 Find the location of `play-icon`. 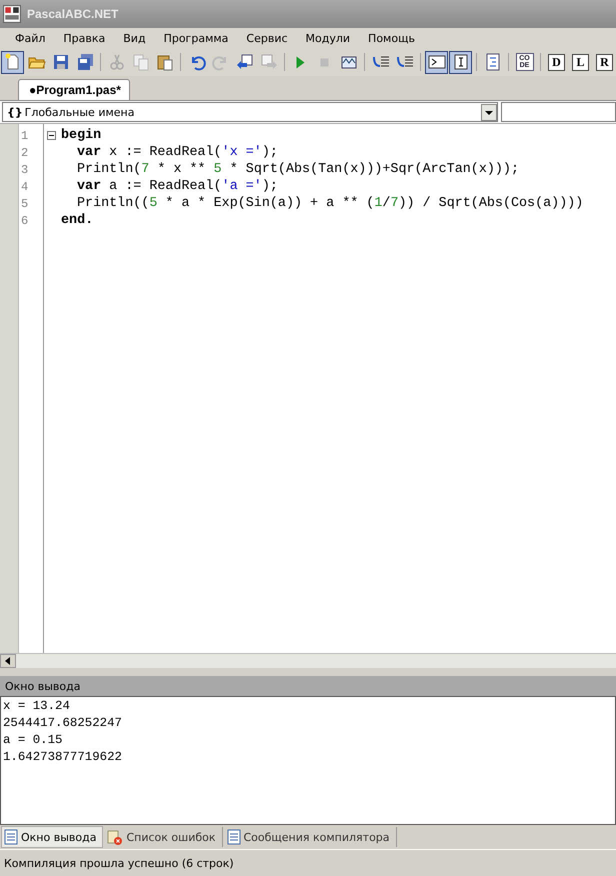

play-icon is located at coordinates (300, 62).